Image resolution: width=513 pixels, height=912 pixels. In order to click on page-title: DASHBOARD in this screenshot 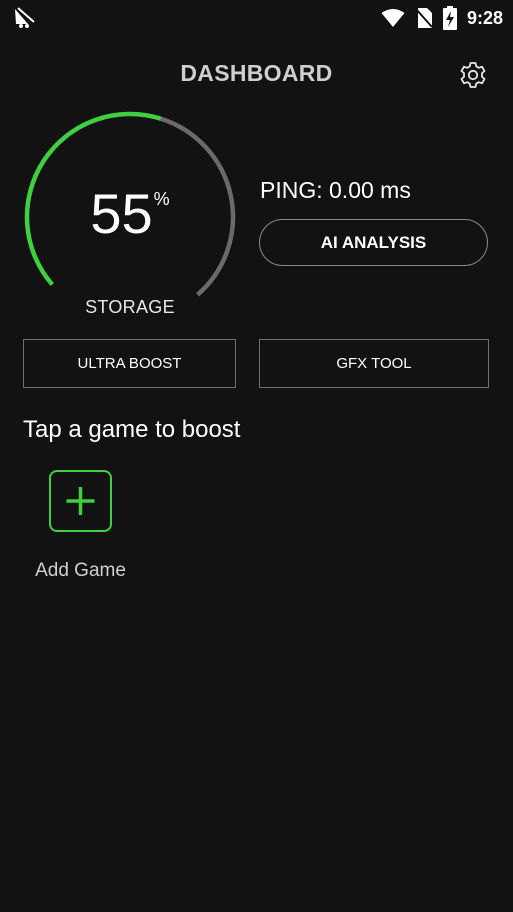, I will do `click(256, 73)`.